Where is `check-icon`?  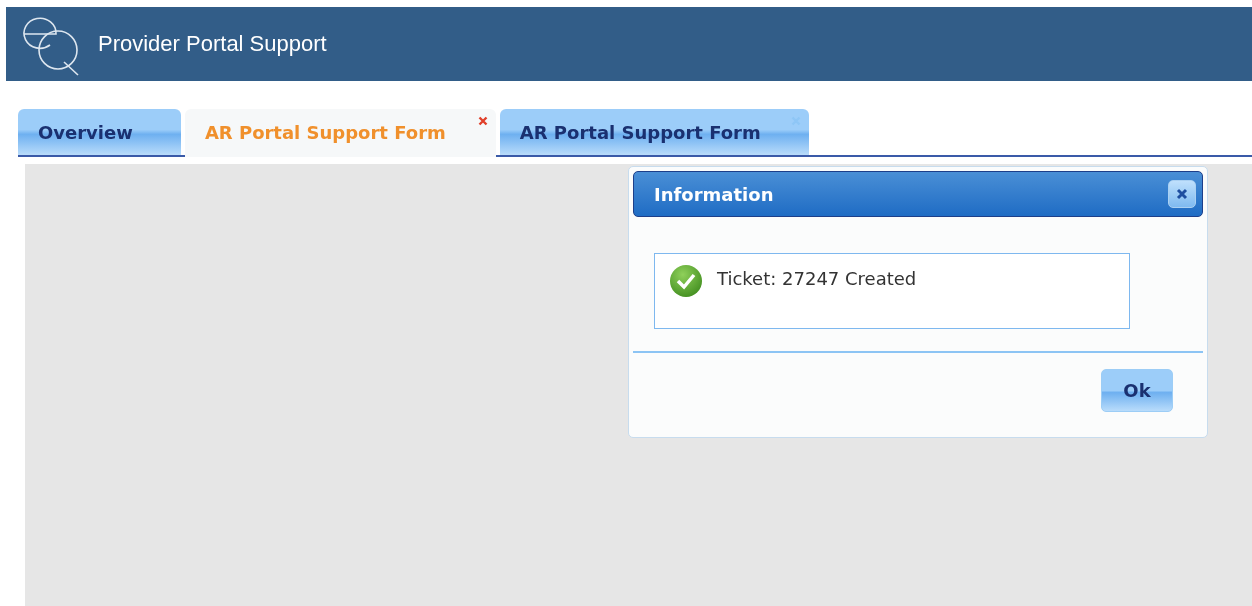
check-icon is located at coordinates (686, 281).